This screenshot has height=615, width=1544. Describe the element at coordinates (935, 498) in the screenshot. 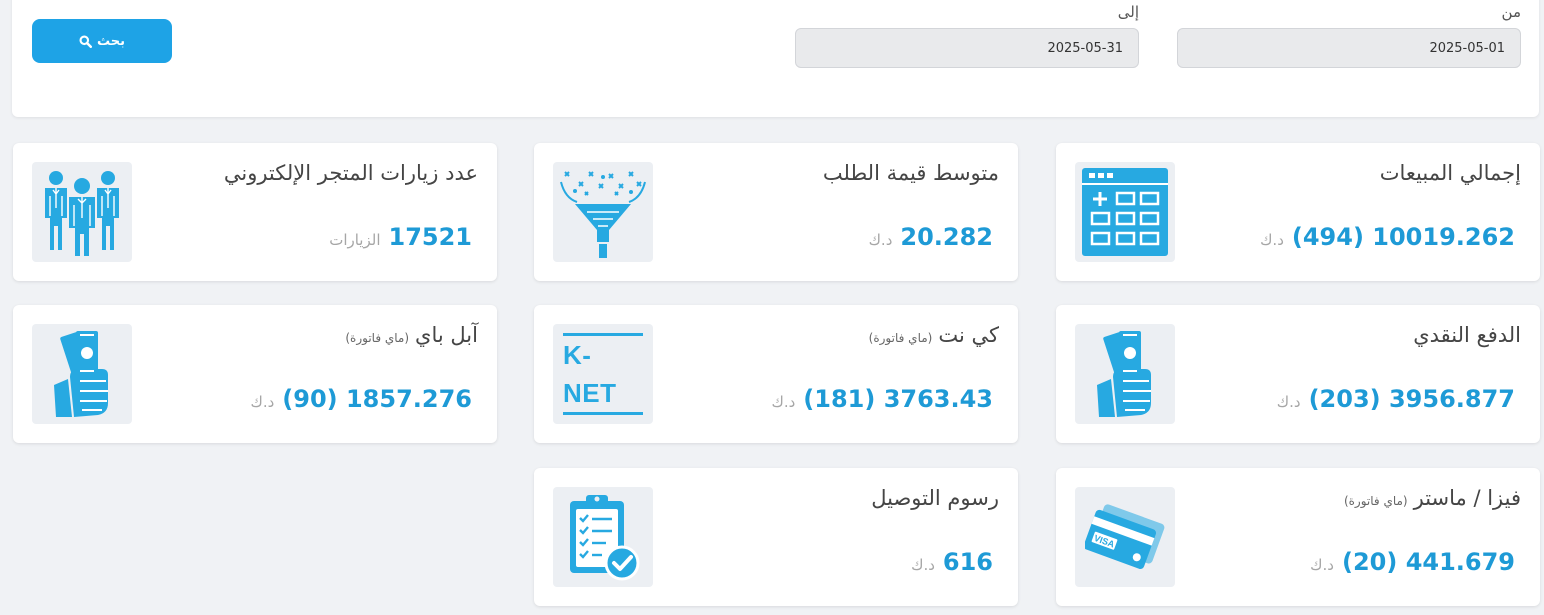

I see `card-title: رسوم التوصيل` at that location.